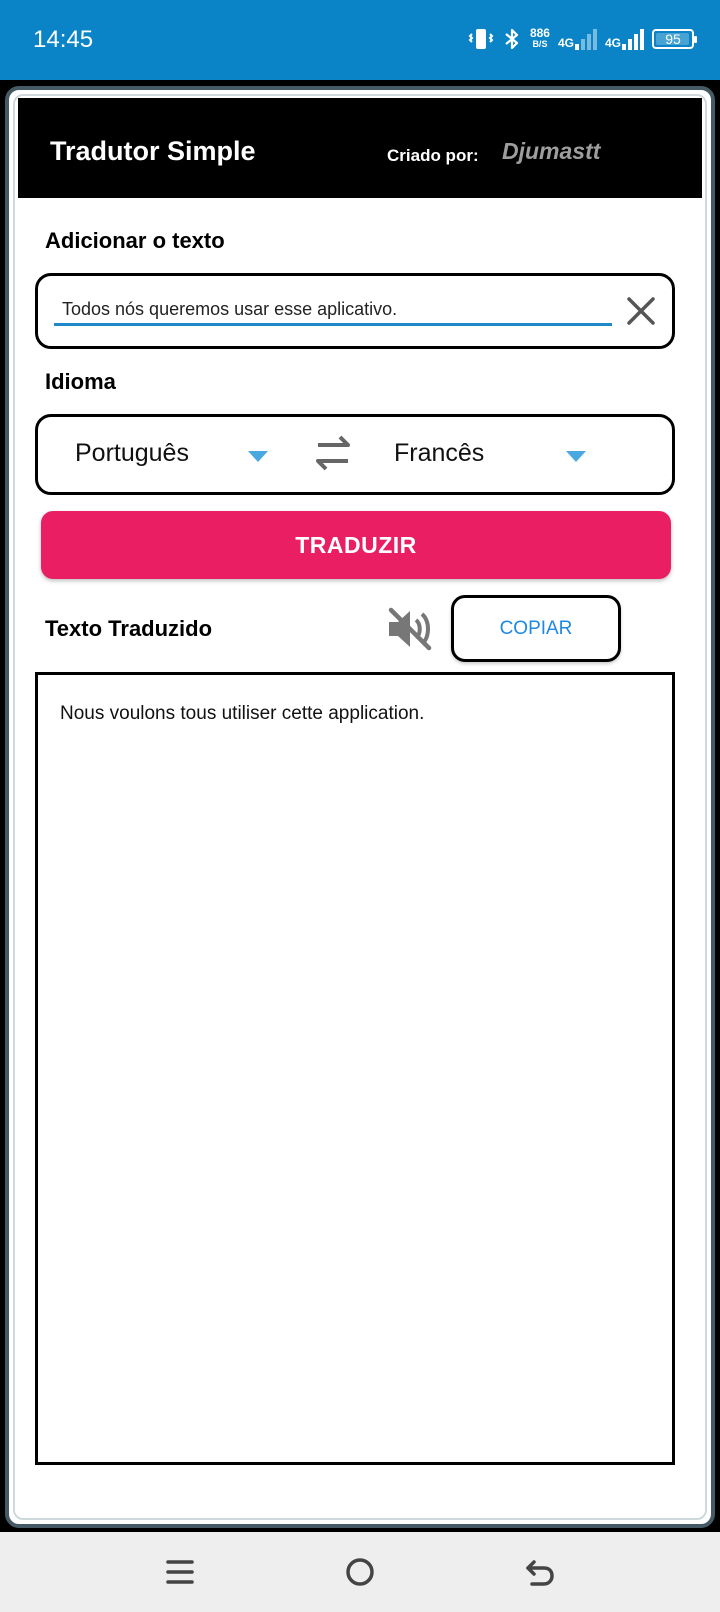 This screenshot has width=720, height=1612. Describe the element at coordinates (132, 453) in the screenshot. I see `source-language-select: Português` at that location.